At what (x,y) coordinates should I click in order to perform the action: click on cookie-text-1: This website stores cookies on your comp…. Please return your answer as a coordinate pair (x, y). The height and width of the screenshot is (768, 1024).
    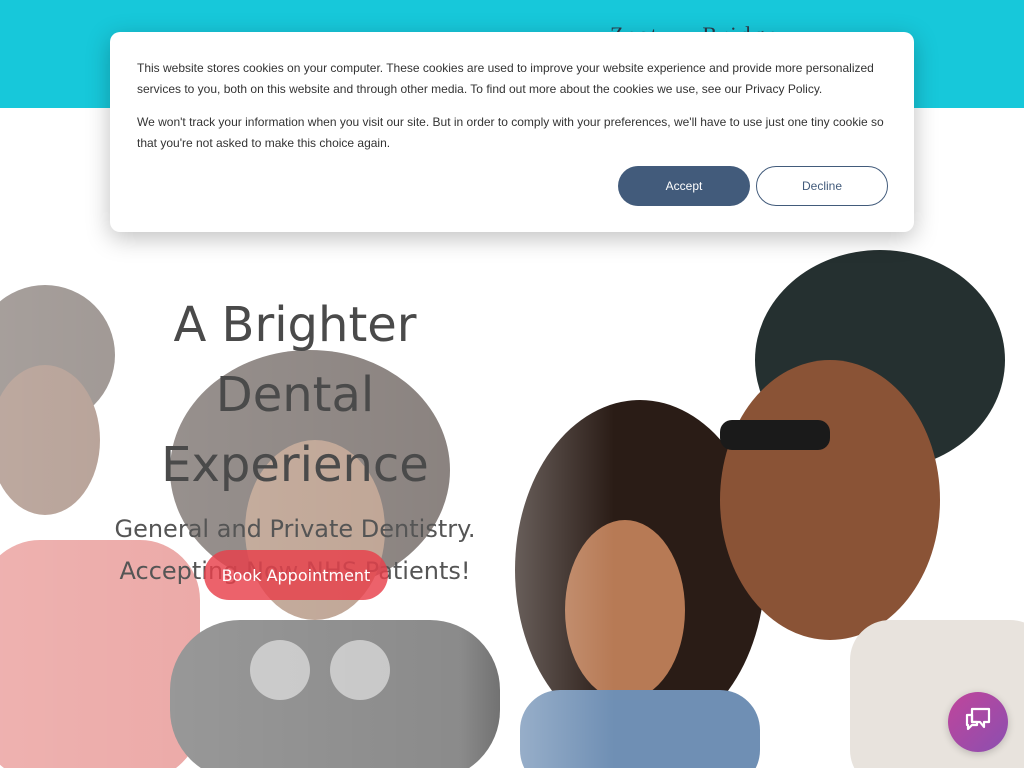
    Looking at the image, I should click on (505, 78).